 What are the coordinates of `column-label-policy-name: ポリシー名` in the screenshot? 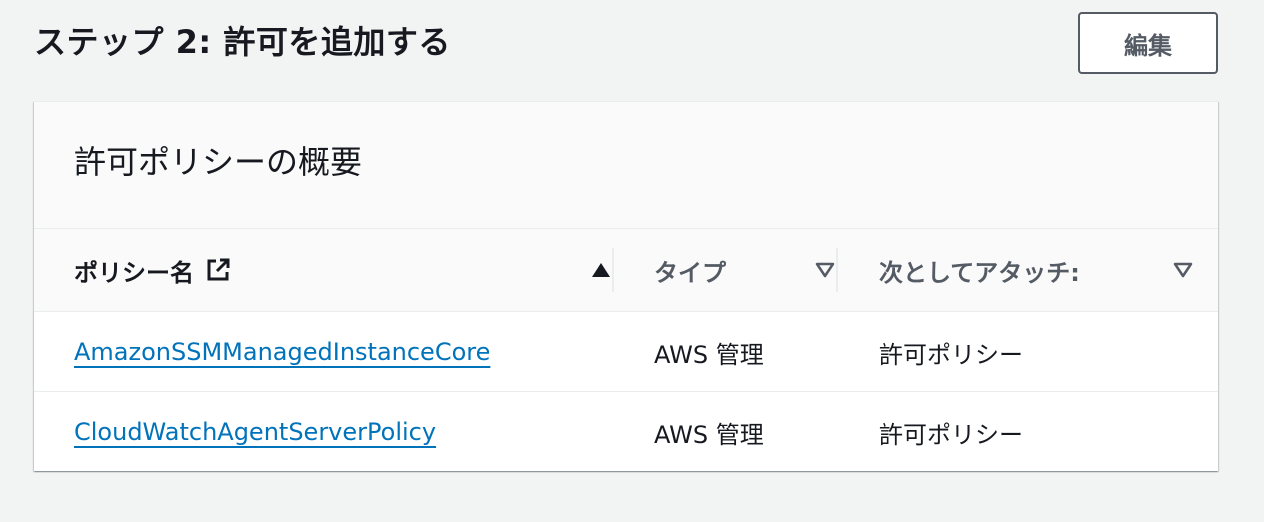 It's located at (134, 272).